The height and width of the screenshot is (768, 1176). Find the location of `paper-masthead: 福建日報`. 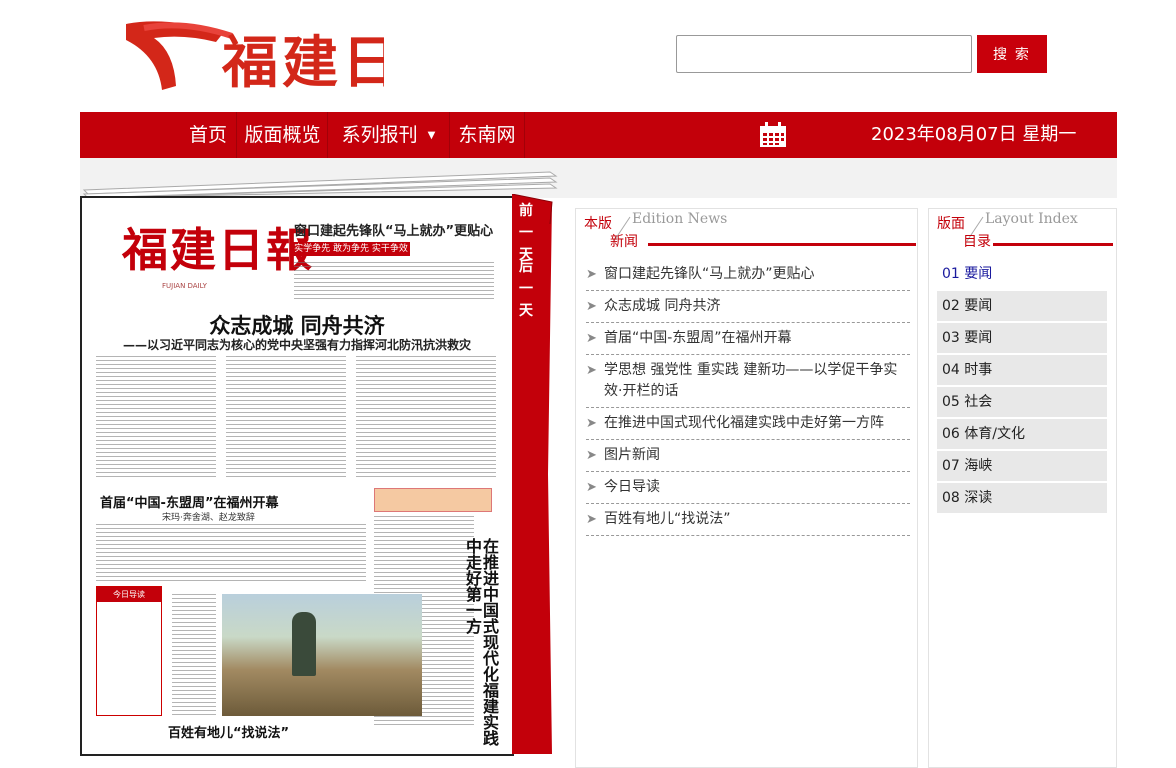

paper-masthead: 福建日報 is located at coordinates (218, 250).